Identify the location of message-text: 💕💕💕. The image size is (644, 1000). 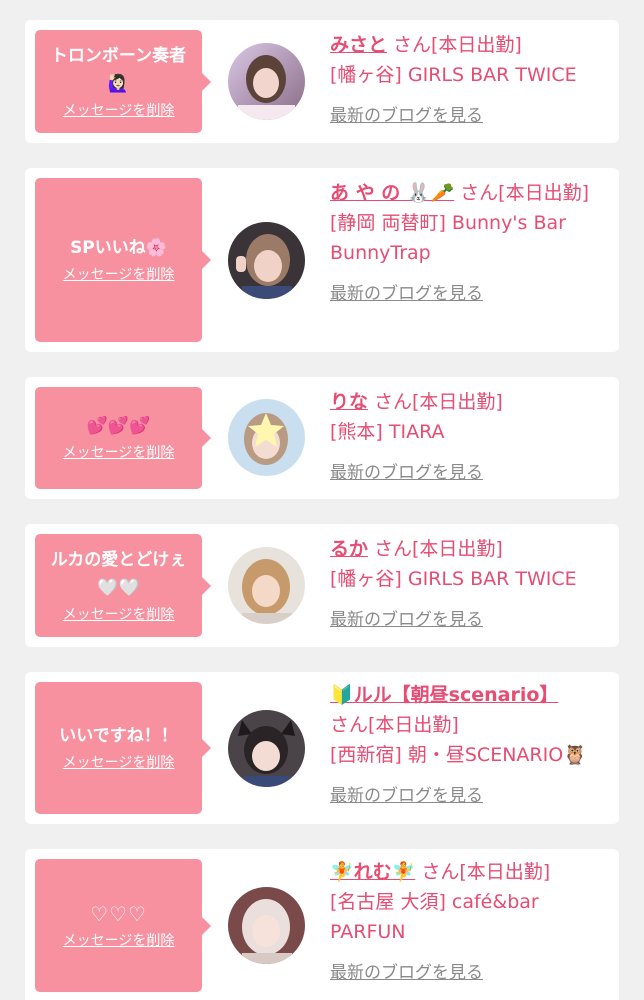
(118, 426).